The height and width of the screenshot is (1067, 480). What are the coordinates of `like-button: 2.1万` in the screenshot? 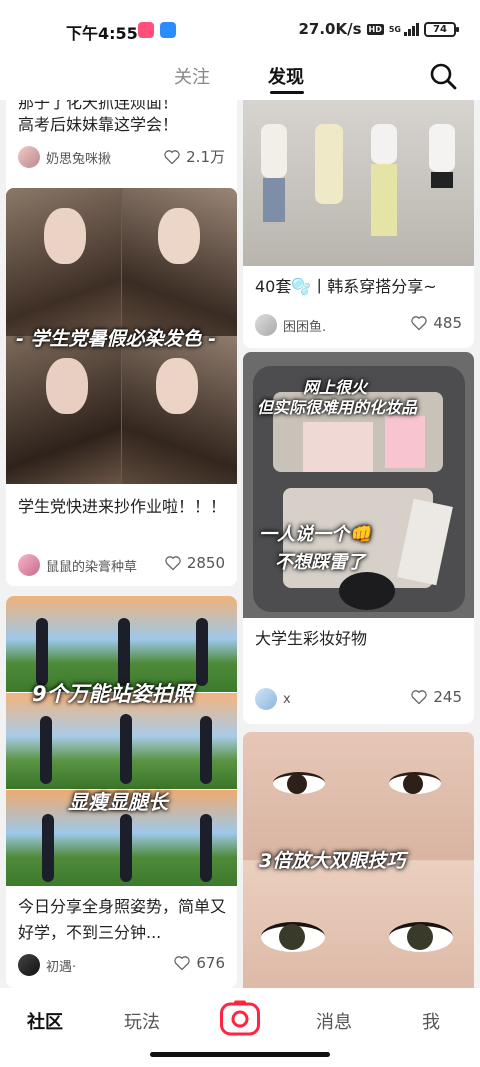 It's located at (194, 156).